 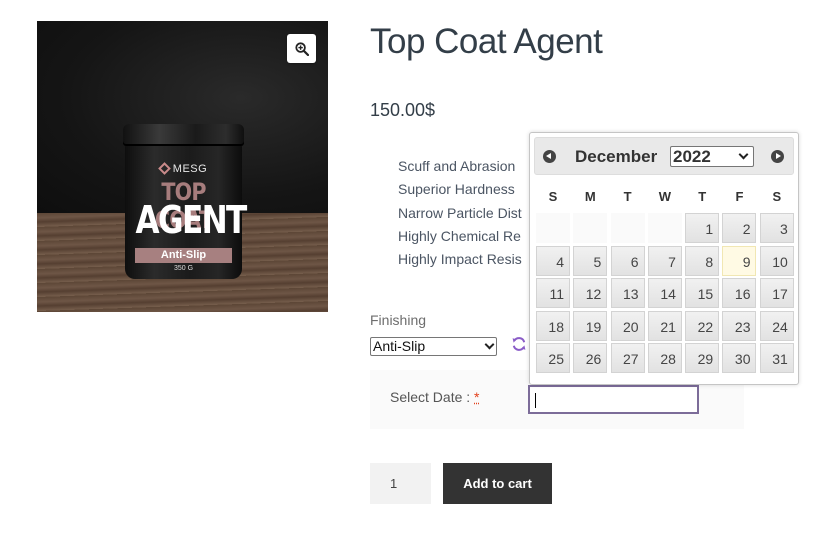 What do you see at coordinates (665, 196) in the screenshot?
I see `weekday-header: W` at bounding box center [665, 196].